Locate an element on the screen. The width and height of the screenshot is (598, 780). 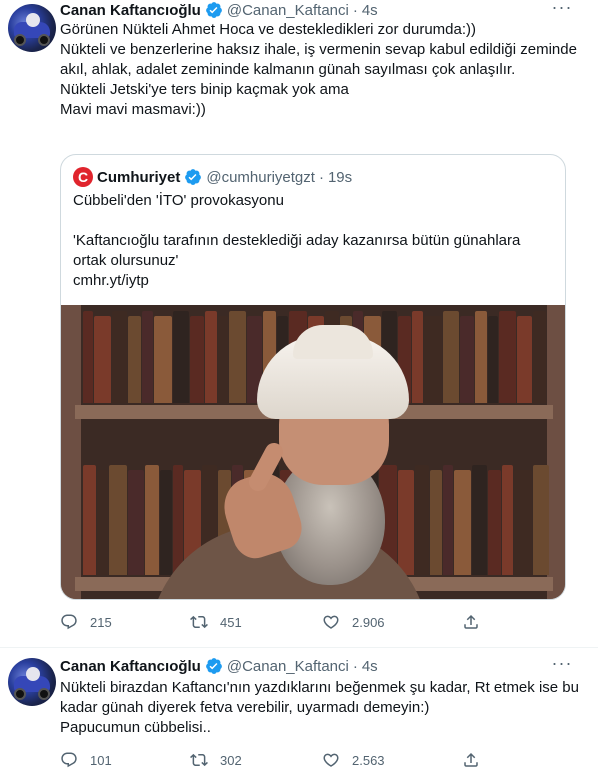
tweet-actions: 101 302 2.563 is located at coordinates (280, 760).